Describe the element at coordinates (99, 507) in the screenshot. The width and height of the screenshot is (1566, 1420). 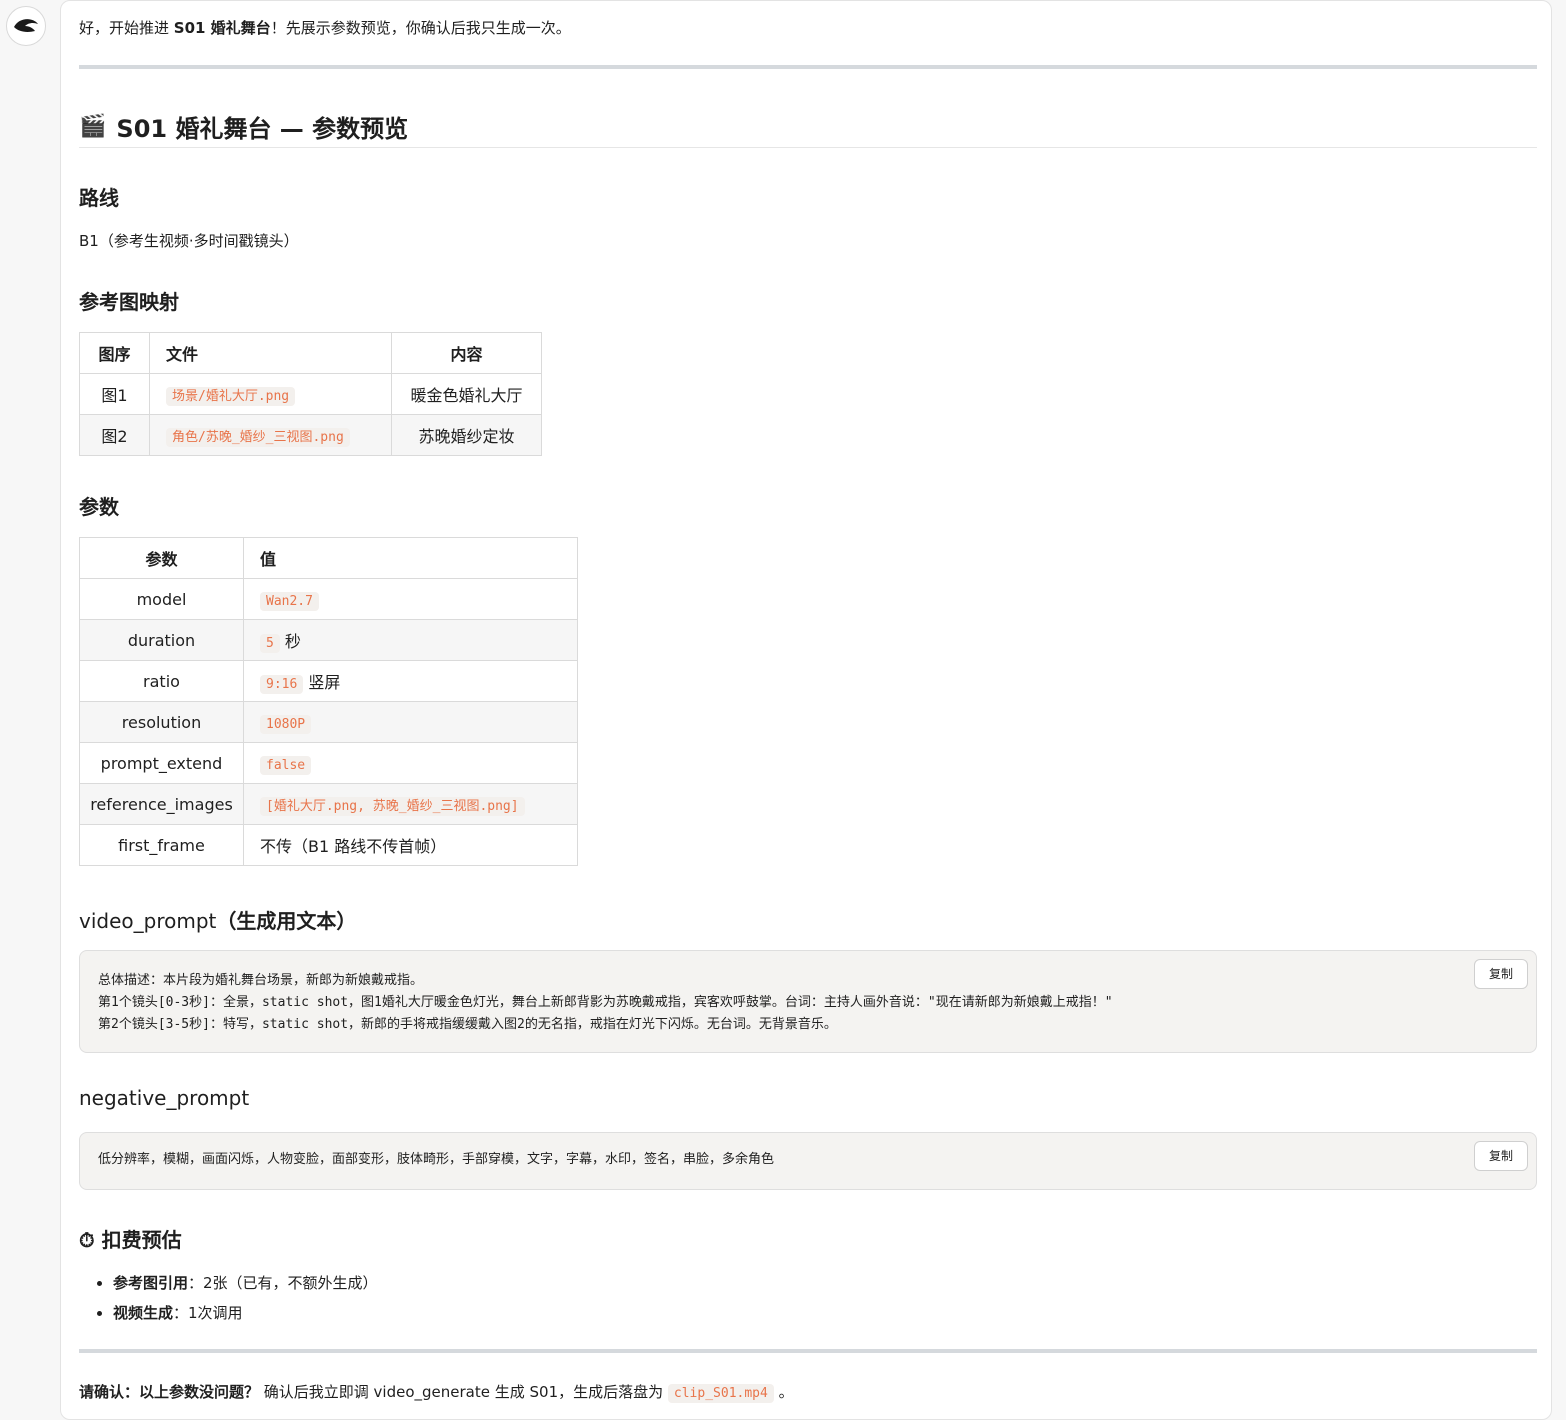
I see `params-heading: 参数` at that location.